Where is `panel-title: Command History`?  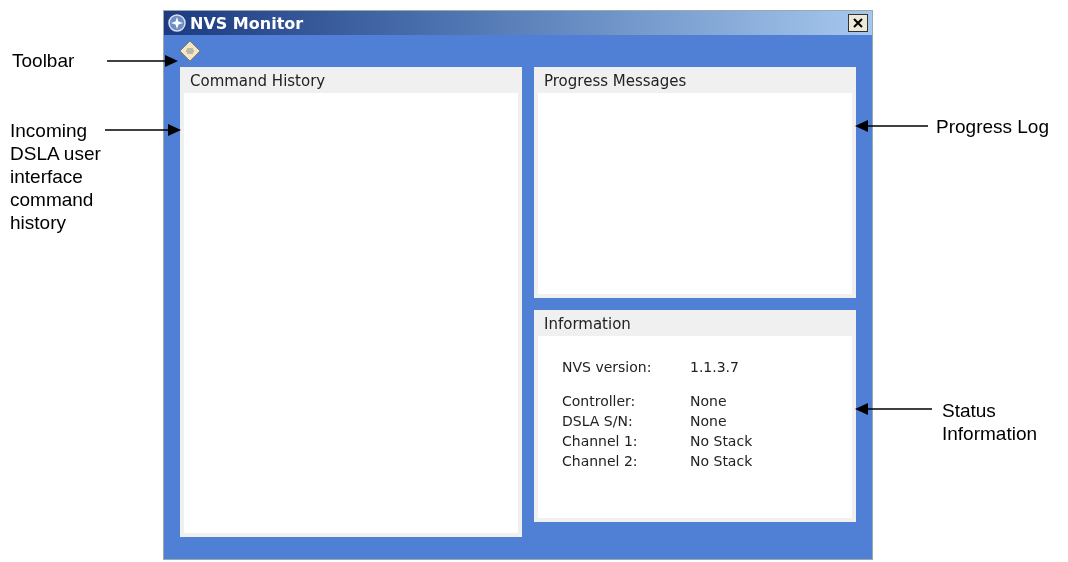 panel-title: Command History is located at coordinates (258, 81).